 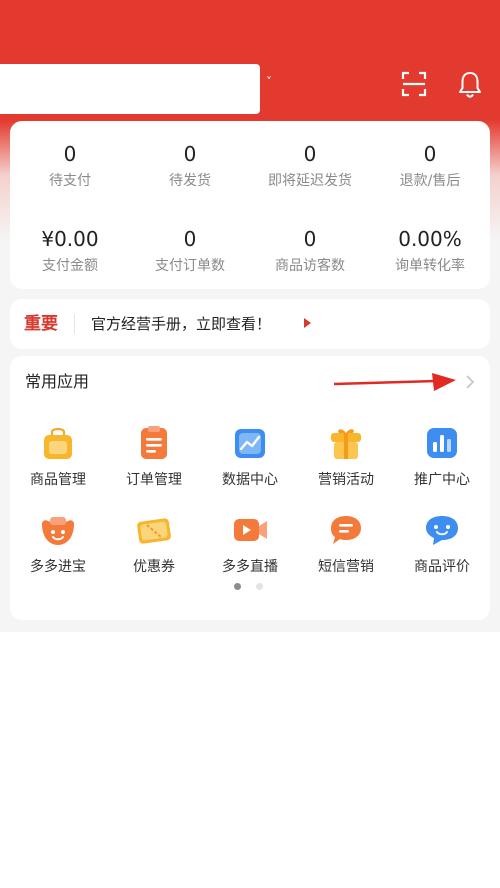 I want to click on apps-section-title: 常用应用, so click(x=57, y=381).